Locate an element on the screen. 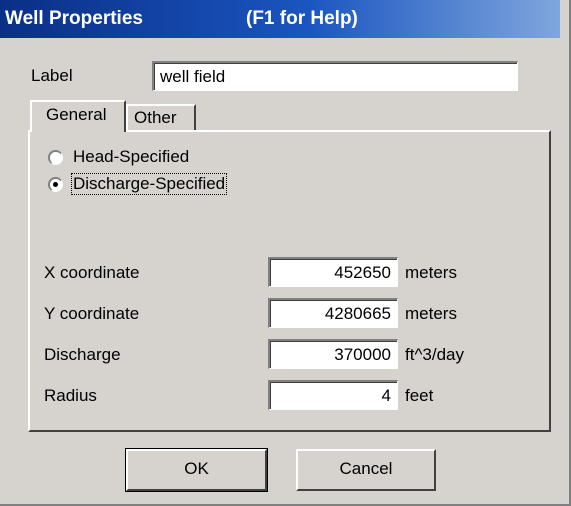 The image size is (571, 506). x-coordinate-unit: meters is located at coordinates (431, 272).